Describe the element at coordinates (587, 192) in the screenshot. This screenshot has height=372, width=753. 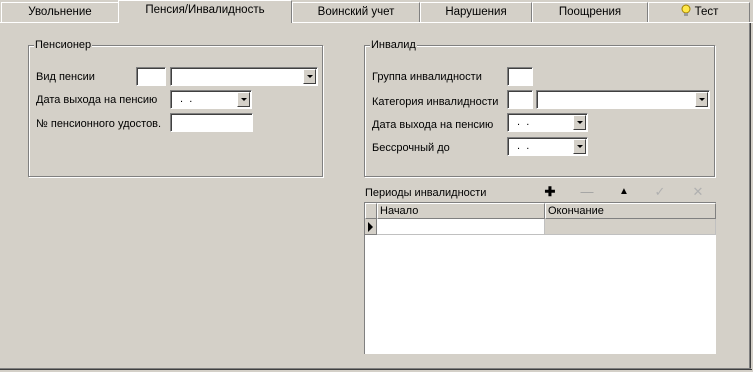
I see `delete-icon: —` at that location.